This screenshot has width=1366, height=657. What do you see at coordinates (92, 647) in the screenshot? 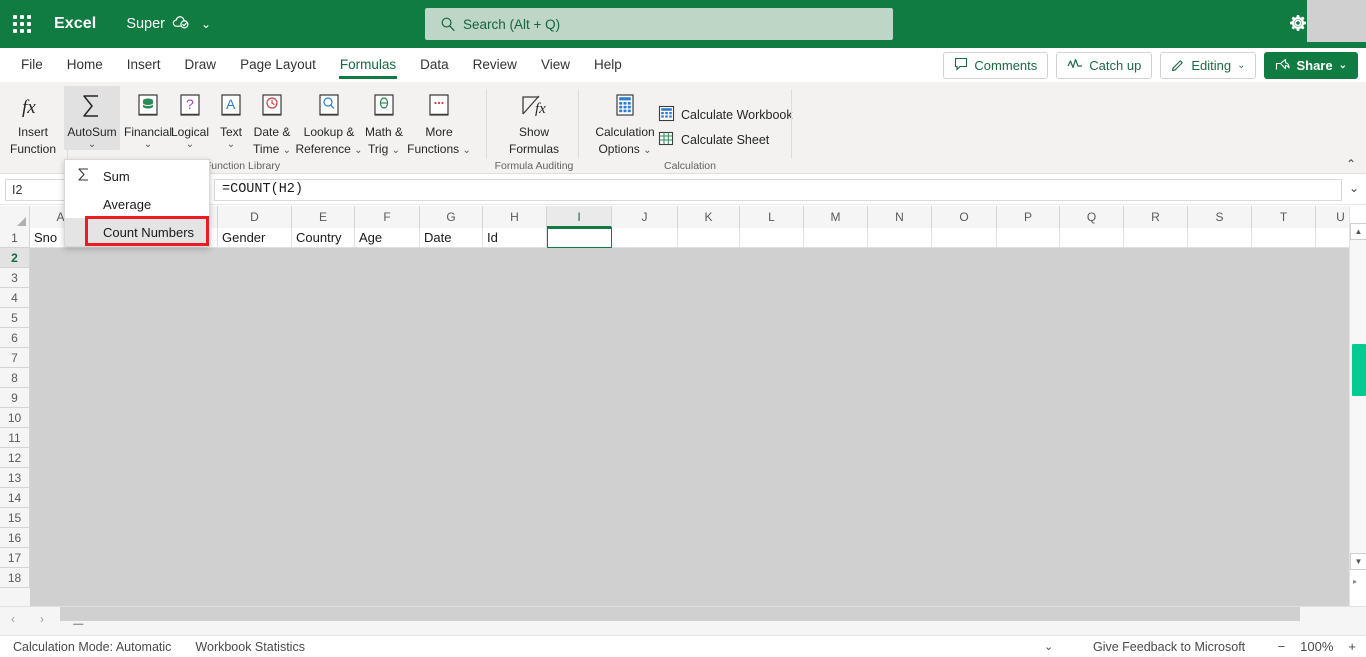
I see `calculation-mode-status: Calculation Mode: Automatic` at bounding box center [92, 647].